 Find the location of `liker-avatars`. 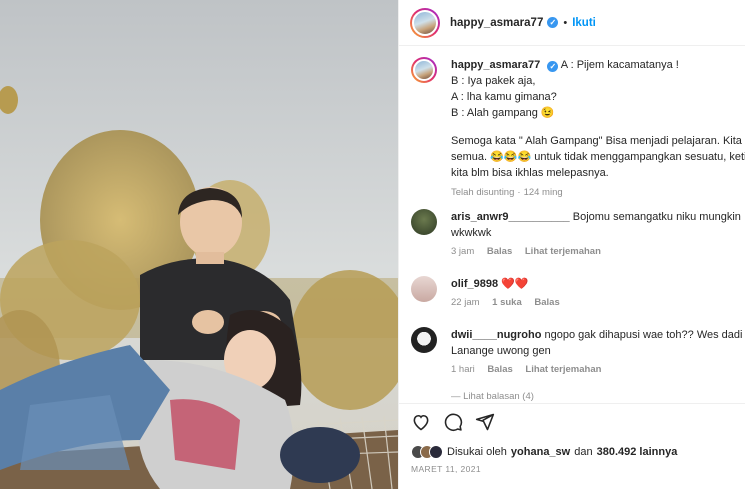

liker-avatars is located at coordinates (427, 452).